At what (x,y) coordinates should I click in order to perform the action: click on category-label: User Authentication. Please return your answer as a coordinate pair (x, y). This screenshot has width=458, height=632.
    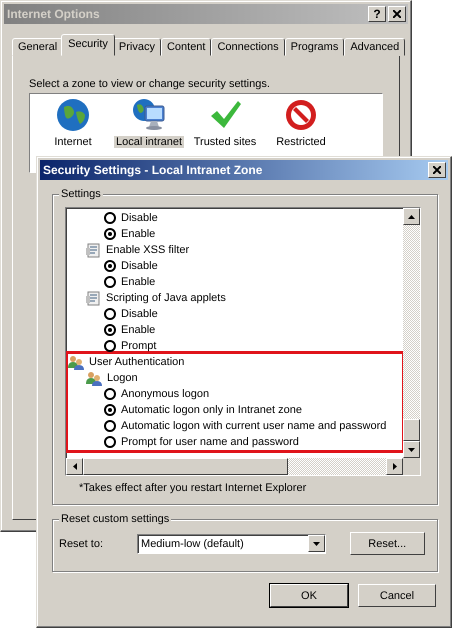
    Looking at the image, I should click on (136, 362).